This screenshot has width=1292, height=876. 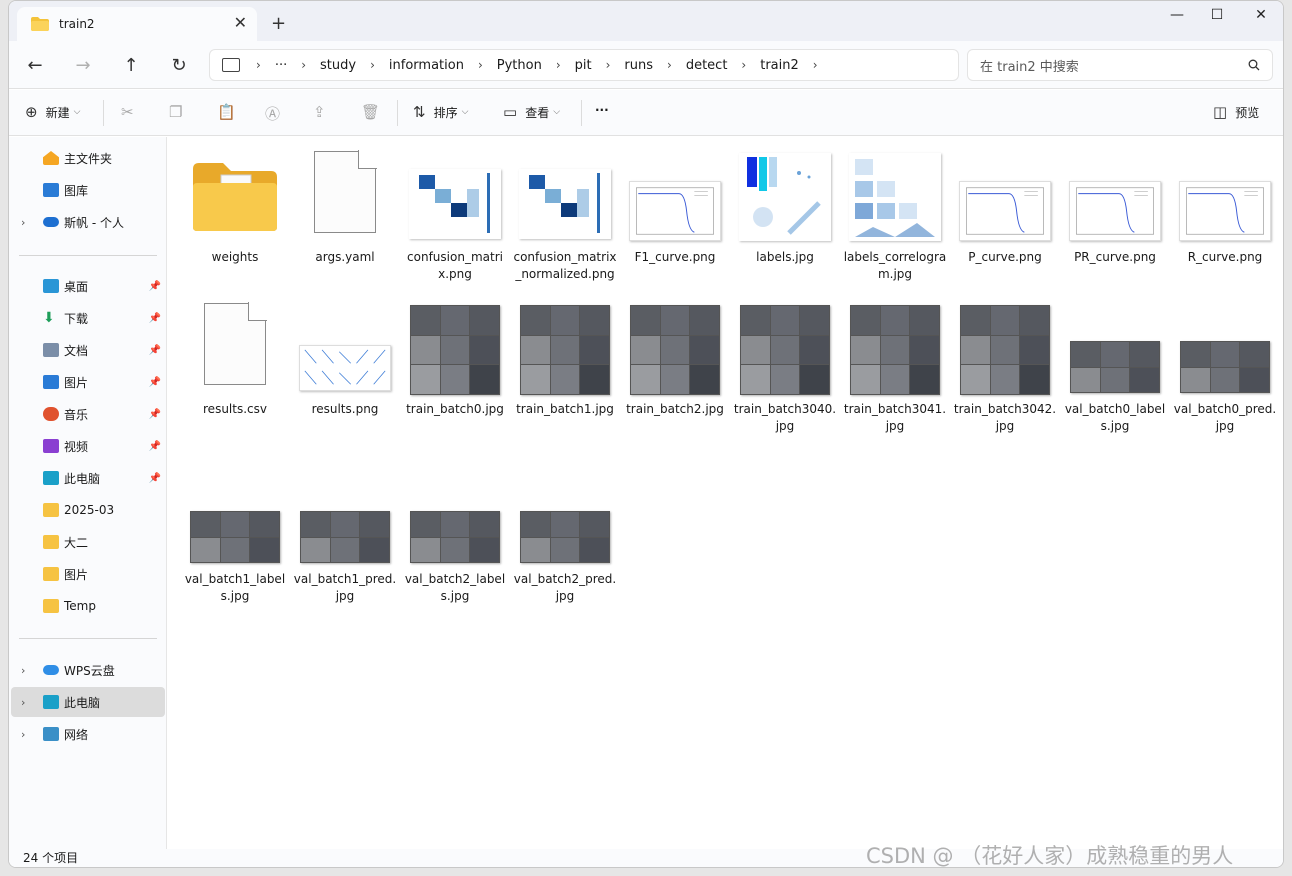 I want to click on sidebar-item-wps: › WPS云盘, so click(x=88, y=670).